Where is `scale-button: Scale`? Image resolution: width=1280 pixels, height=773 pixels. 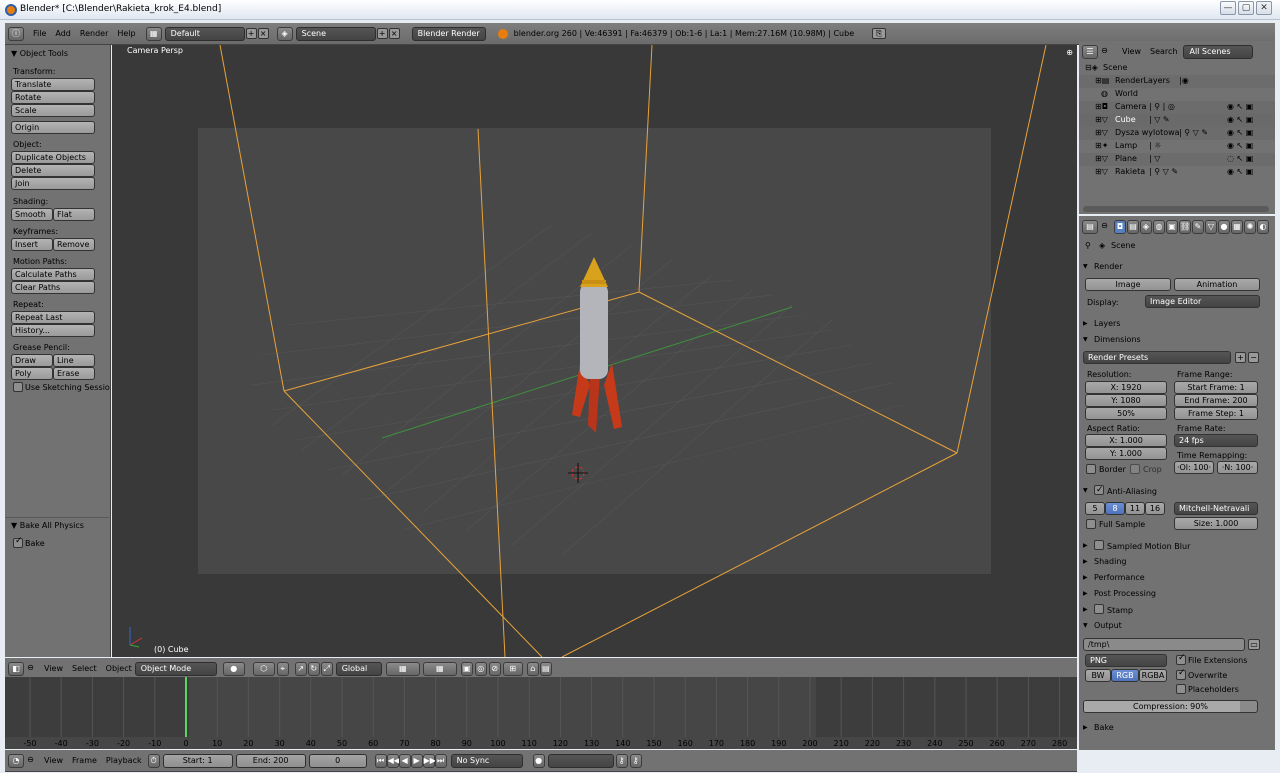 scale-button: Scale is located at coordinates (53, 110).